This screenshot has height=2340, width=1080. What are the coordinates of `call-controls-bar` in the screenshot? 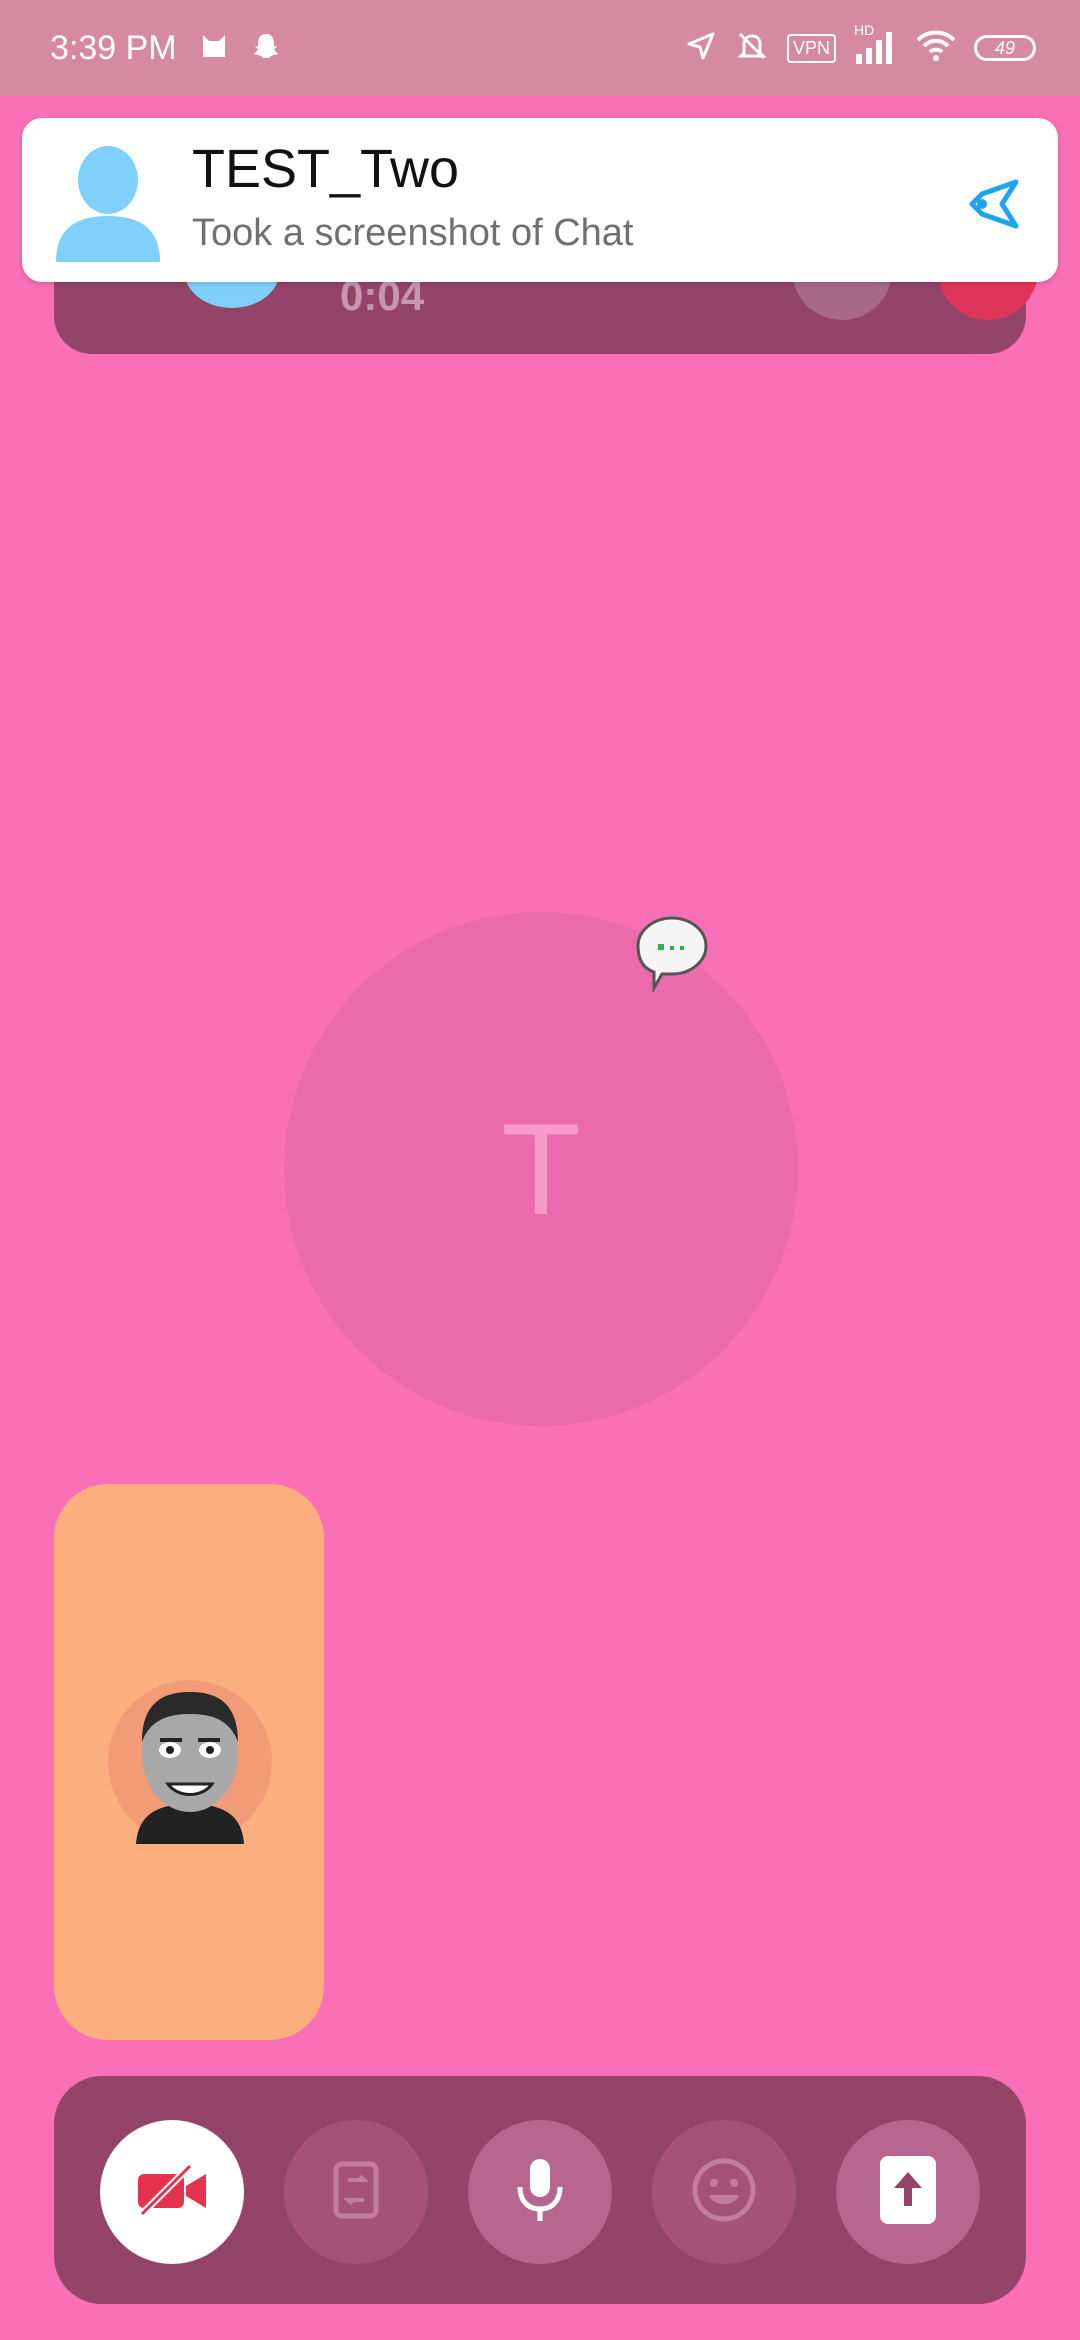 It's located at (540, 2190).